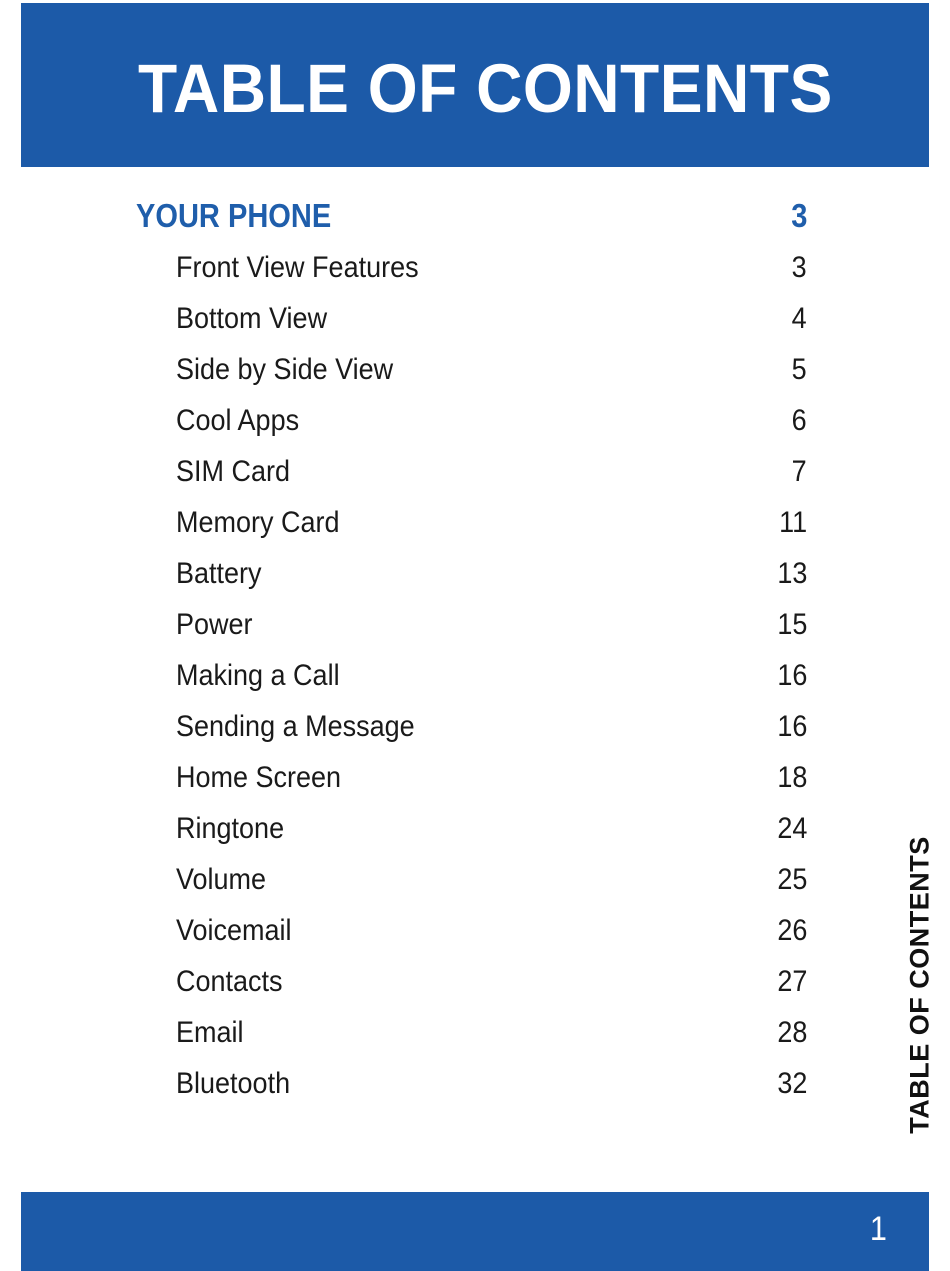  Describe the element at coordinates (233, 471) in the screenshot. I see `toc-entry-label: SIM Card` at that location.